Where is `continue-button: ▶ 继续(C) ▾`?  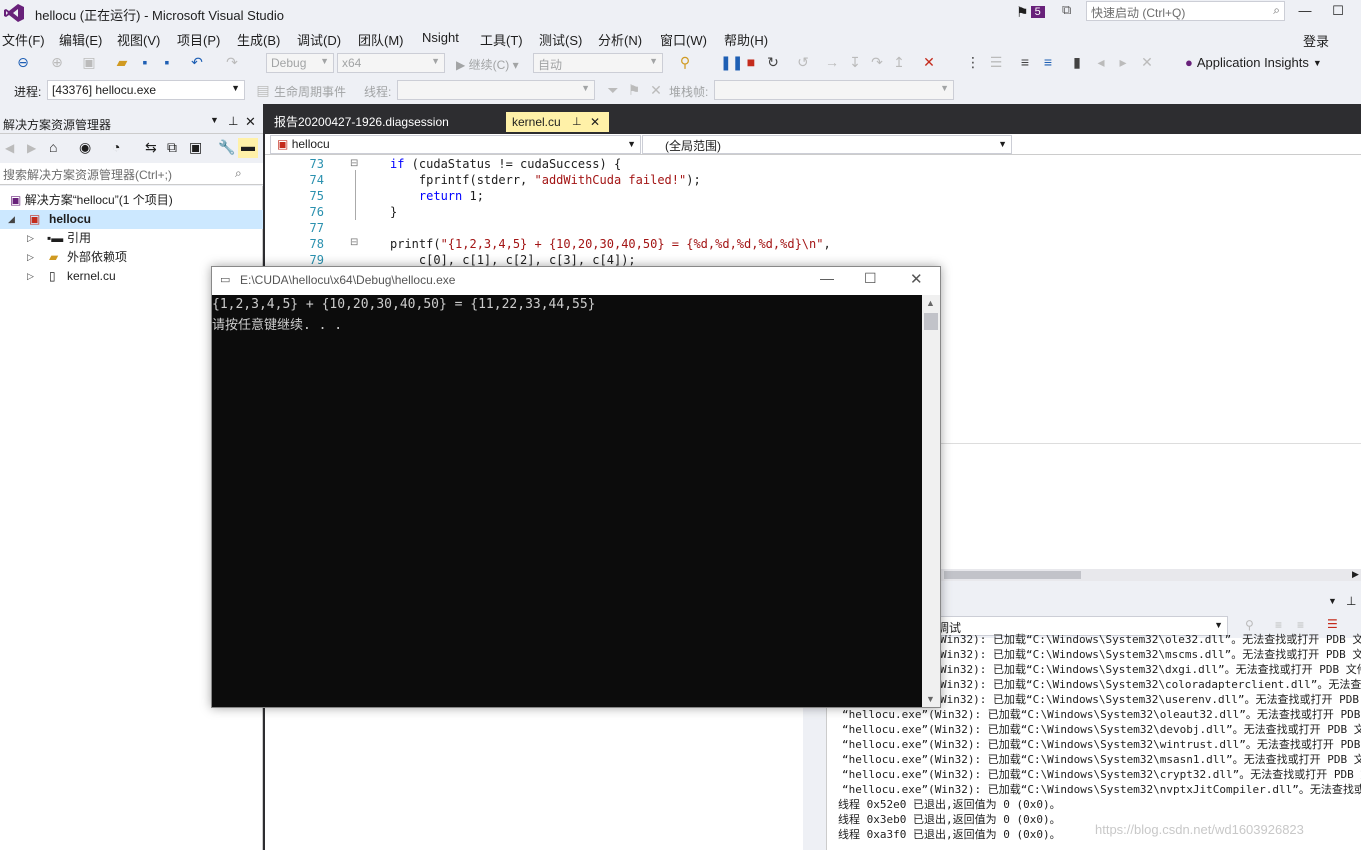 continue-button: ▶ 继续(C) ▾ is located at coordinates (487, 64).